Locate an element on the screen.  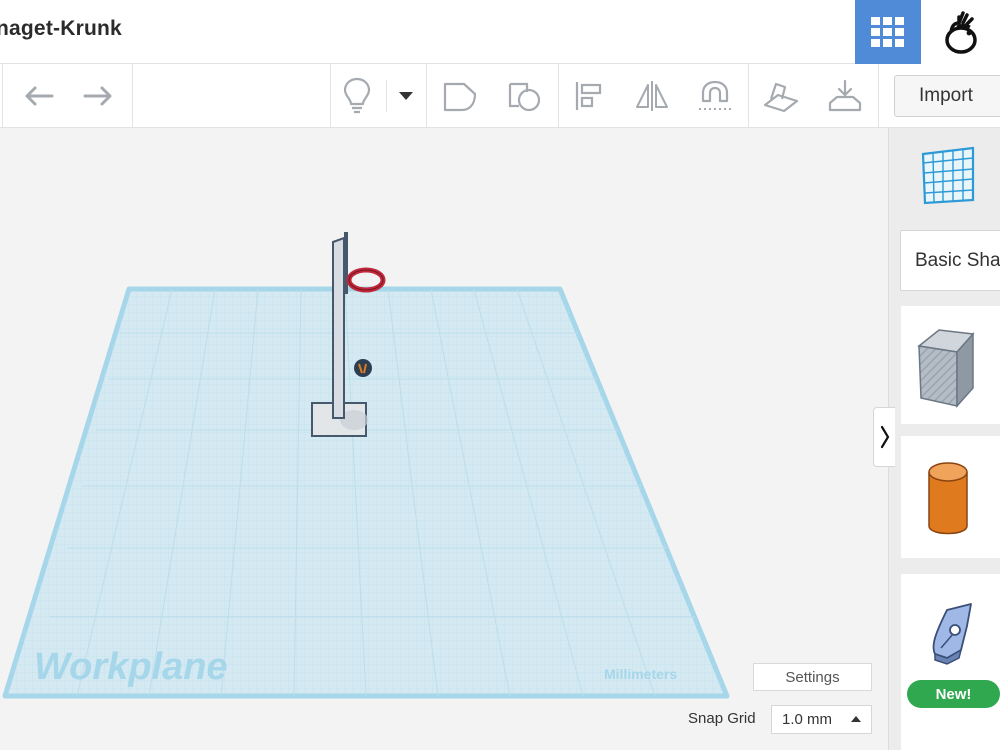
workplane-tool-icon is located at coordinates (781, 97).